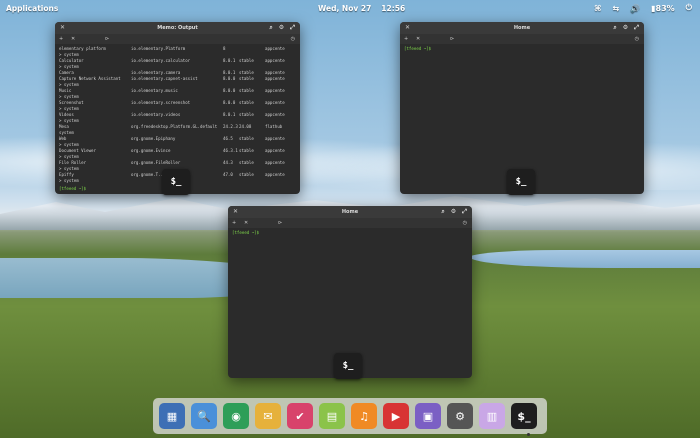 The width and height of the screenshot is (700, 438). Describe the element at coordinates (597, 8) in the screenshot. I see `notifications-icon: ⌘` at that location.